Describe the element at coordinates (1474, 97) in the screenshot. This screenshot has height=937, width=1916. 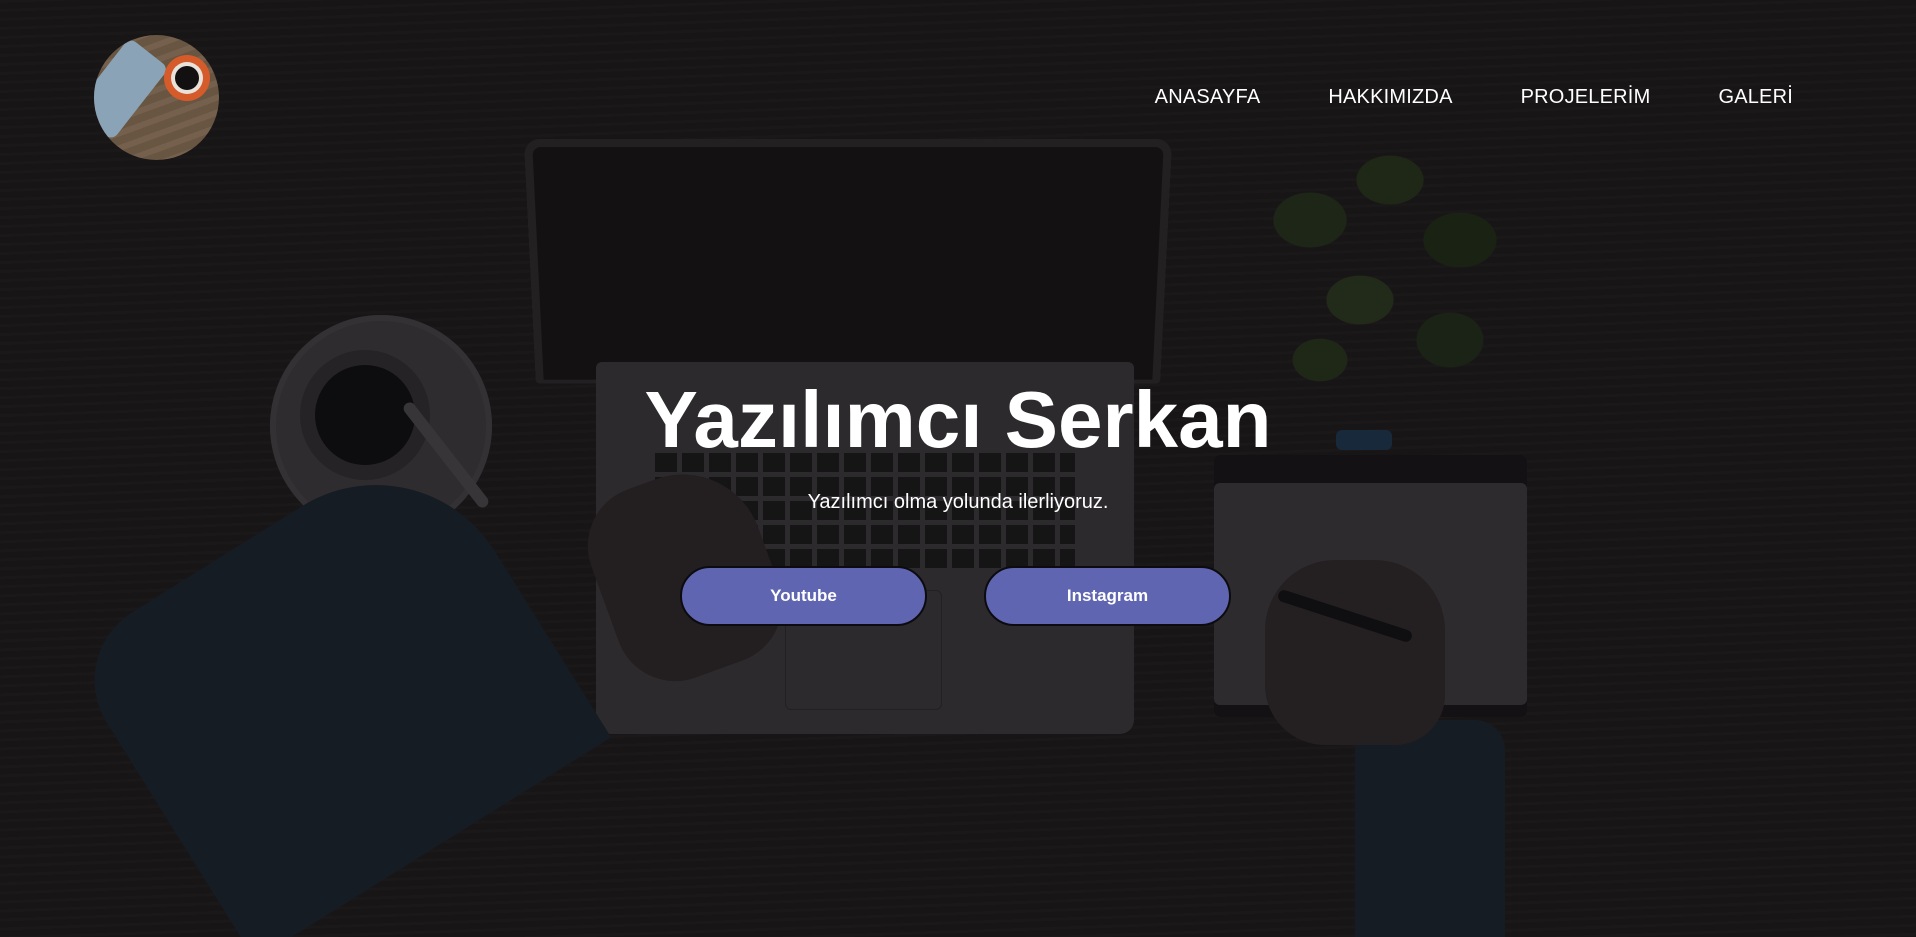
I see `main-navigation: ANASAYFA HAKKIMIZDA PROJELERİM GALERİ` at that location.